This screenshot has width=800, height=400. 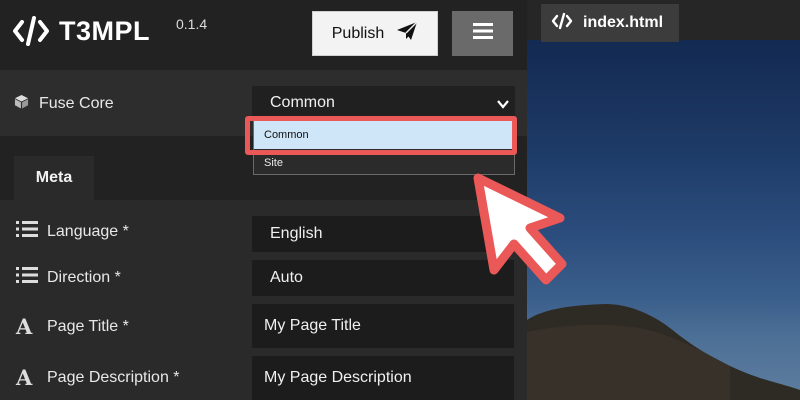 I want to click on language-value: English, so click(x=296, y=233).